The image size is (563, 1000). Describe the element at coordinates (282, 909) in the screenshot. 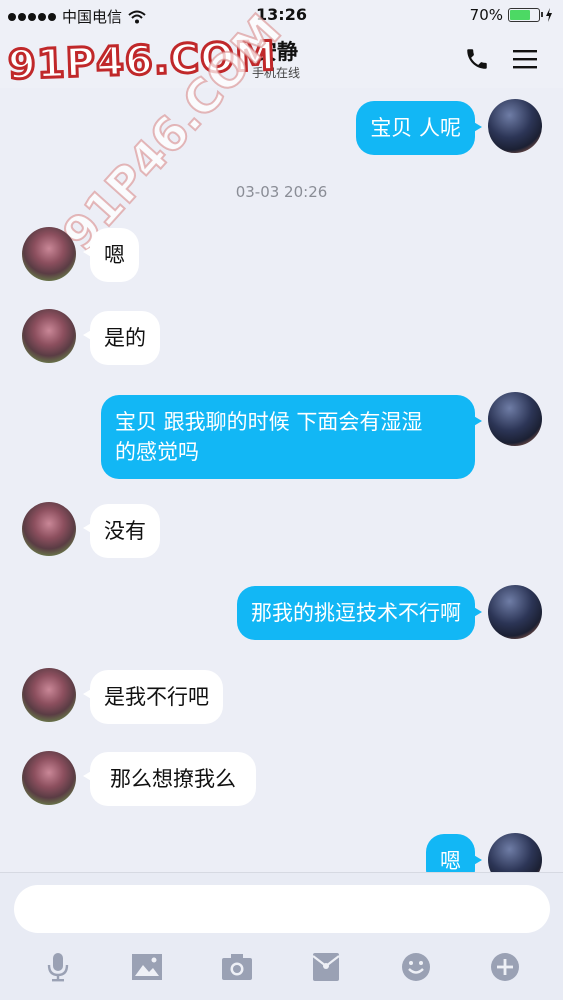

I see `message-input` at that location.